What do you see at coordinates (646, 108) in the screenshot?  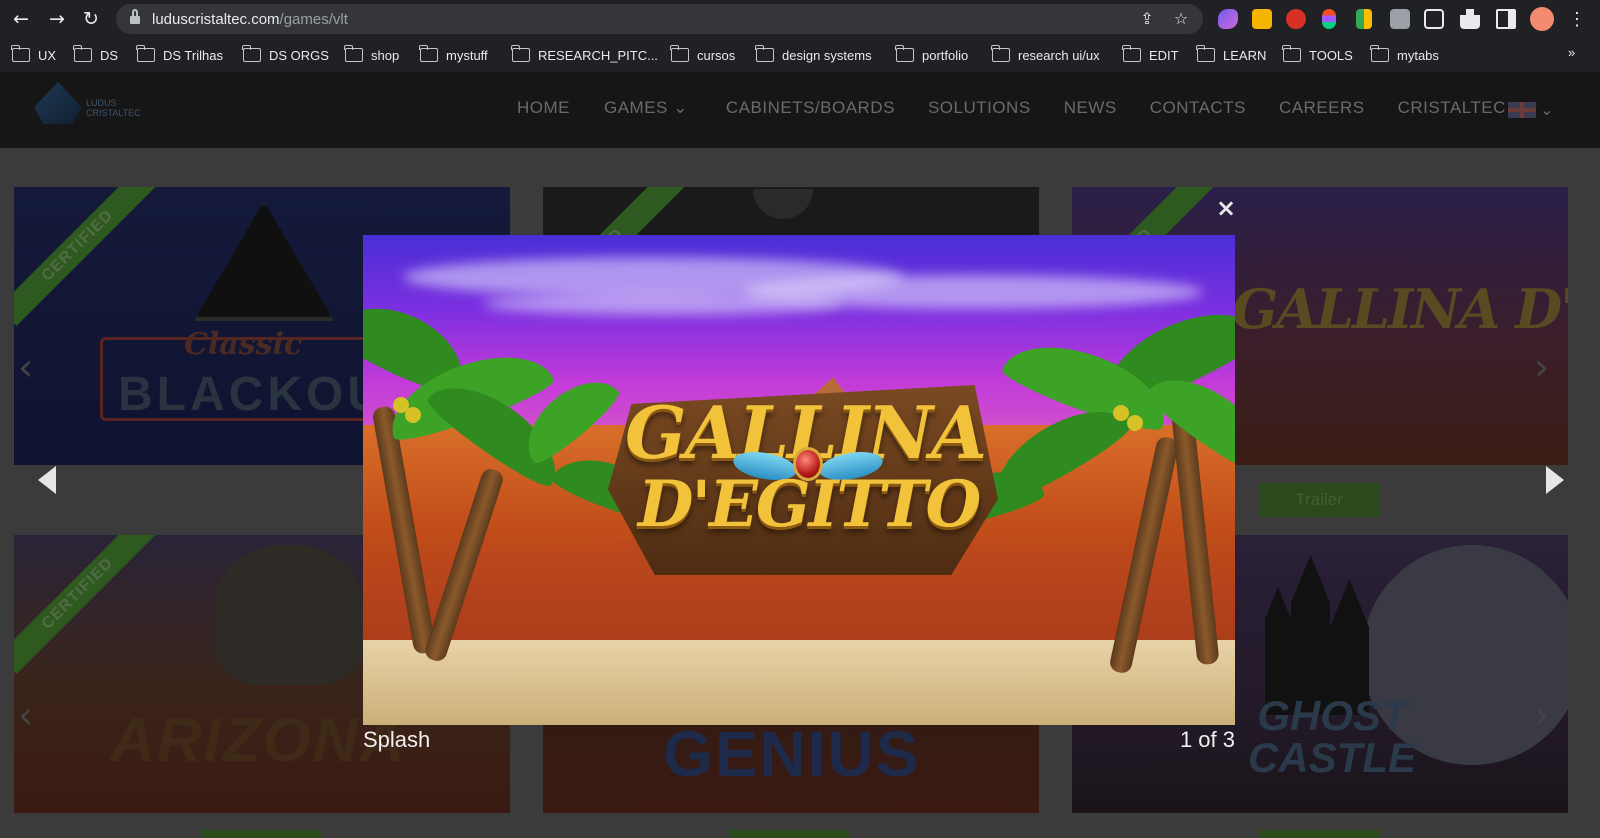 I see `nav-games: GAMES ⌄` at bounding box center [646, 108].